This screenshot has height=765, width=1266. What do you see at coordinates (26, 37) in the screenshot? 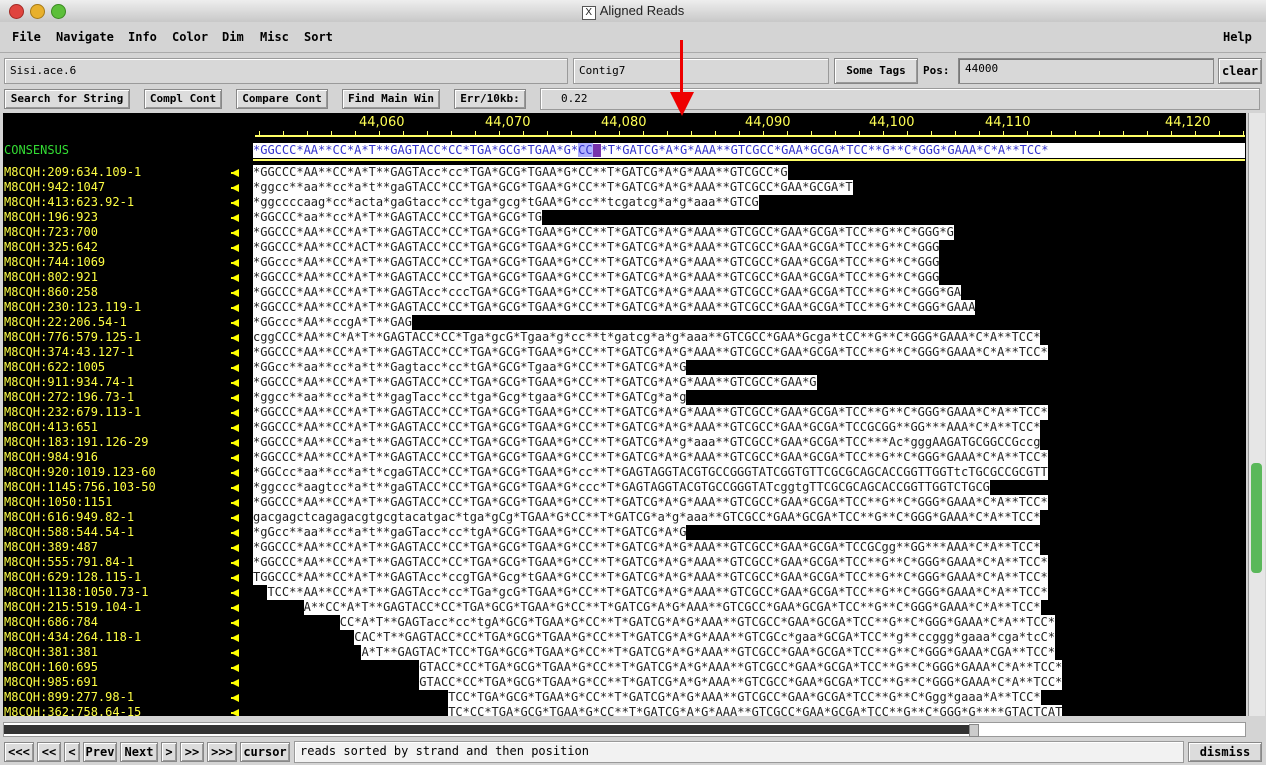
I see `menu-file: File` at bounding box center [26, 37].